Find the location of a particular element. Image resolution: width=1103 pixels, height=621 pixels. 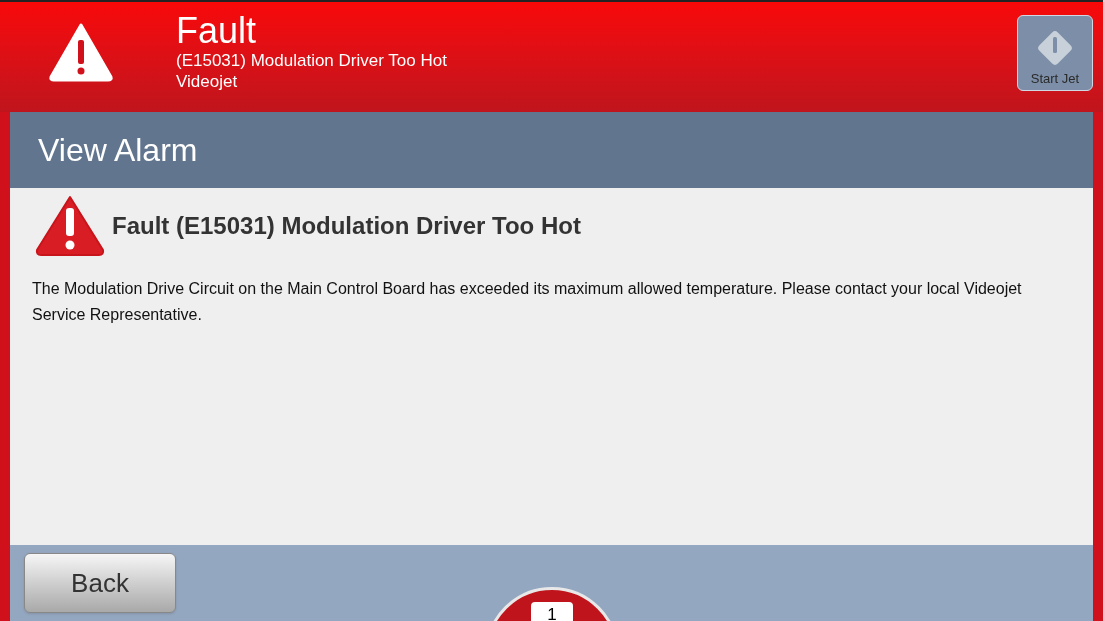

alarm-heading: Fault (E15031) Modulation Driver Too Hot is located at coordinates (346, 226).